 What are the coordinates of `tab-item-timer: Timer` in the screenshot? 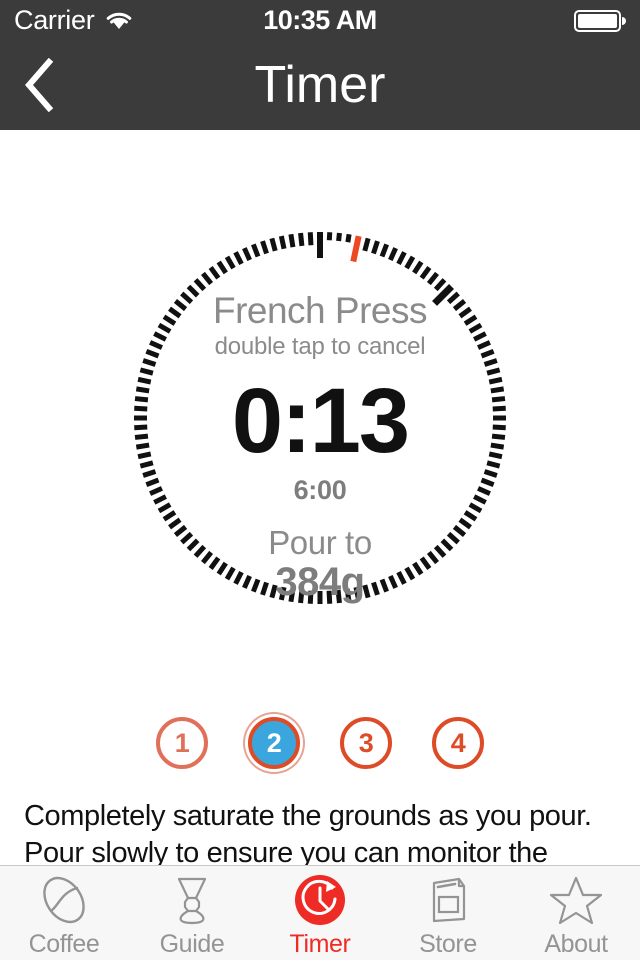 It's located at (320, 913).